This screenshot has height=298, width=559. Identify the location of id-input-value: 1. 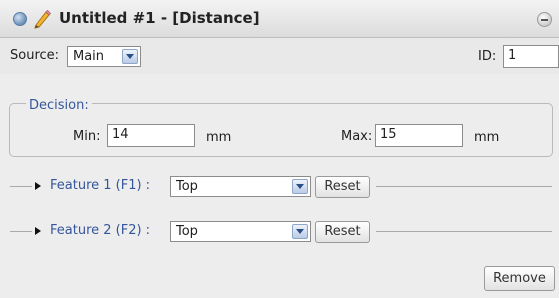
(512, 55).